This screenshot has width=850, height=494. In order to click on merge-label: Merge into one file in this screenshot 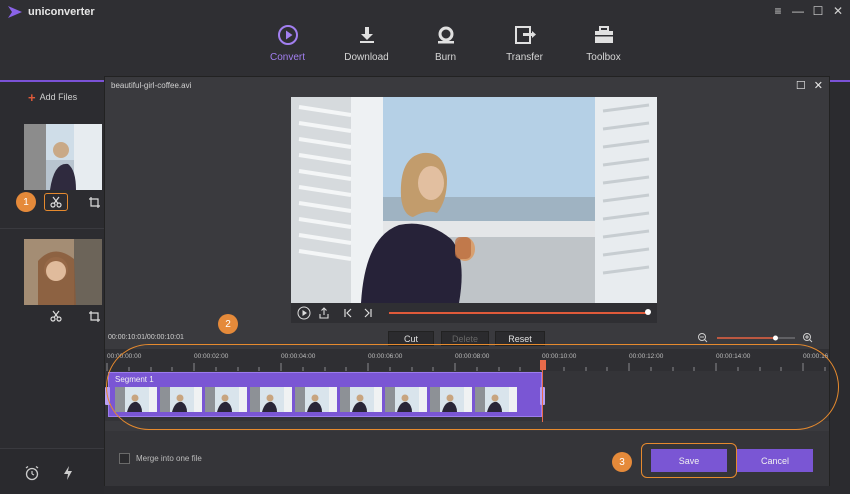, I will do `click(169, 458)`.